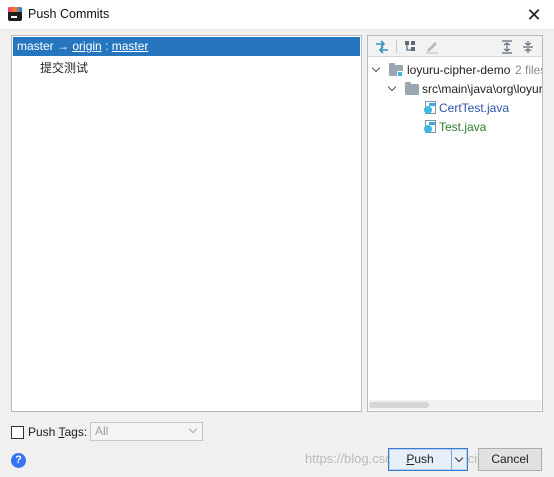  I want to click on help-icon: ?, so click(18, 460).